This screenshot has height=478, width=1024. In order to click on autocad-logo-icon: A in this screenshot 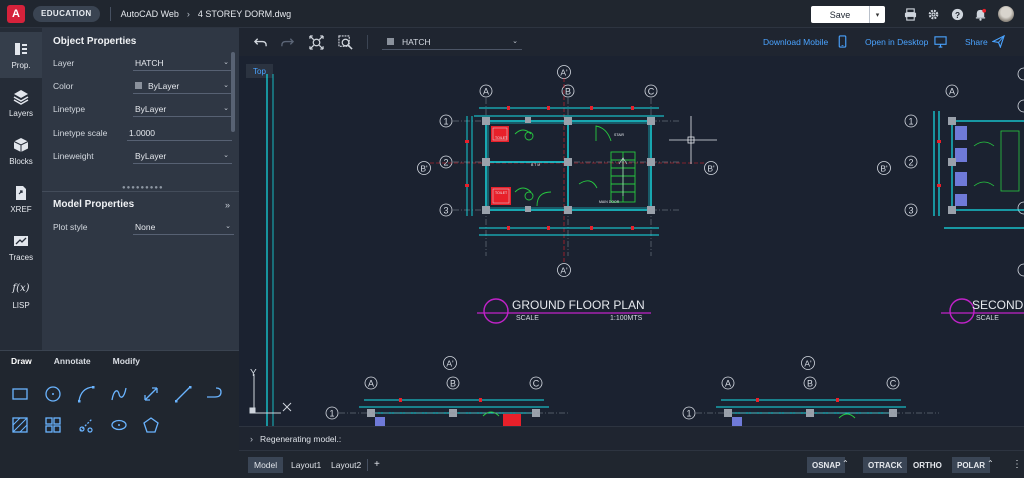, I will do `click(16, 13)`.